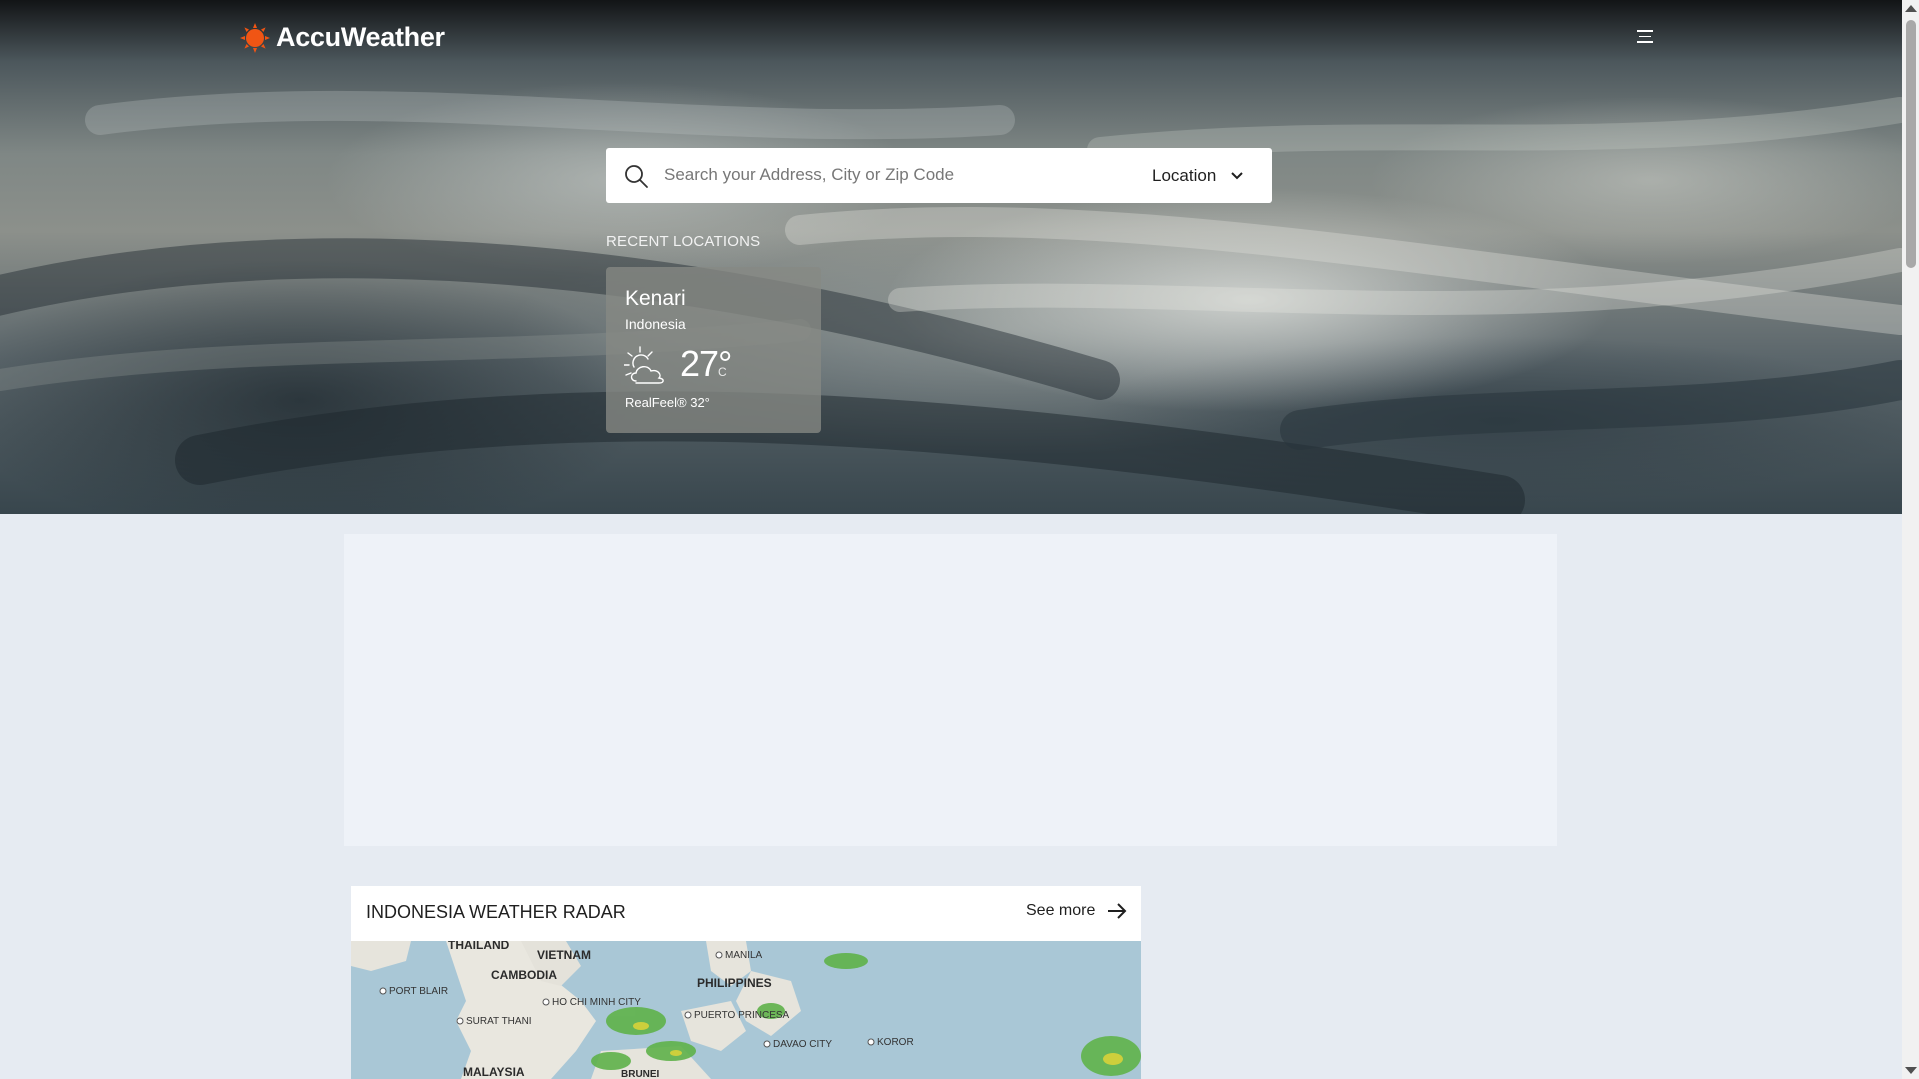  What do you see at coordinates (1911, 144) in the screenshot?
I see `scrollbar-thumb` at bounding box center [1911, 144].